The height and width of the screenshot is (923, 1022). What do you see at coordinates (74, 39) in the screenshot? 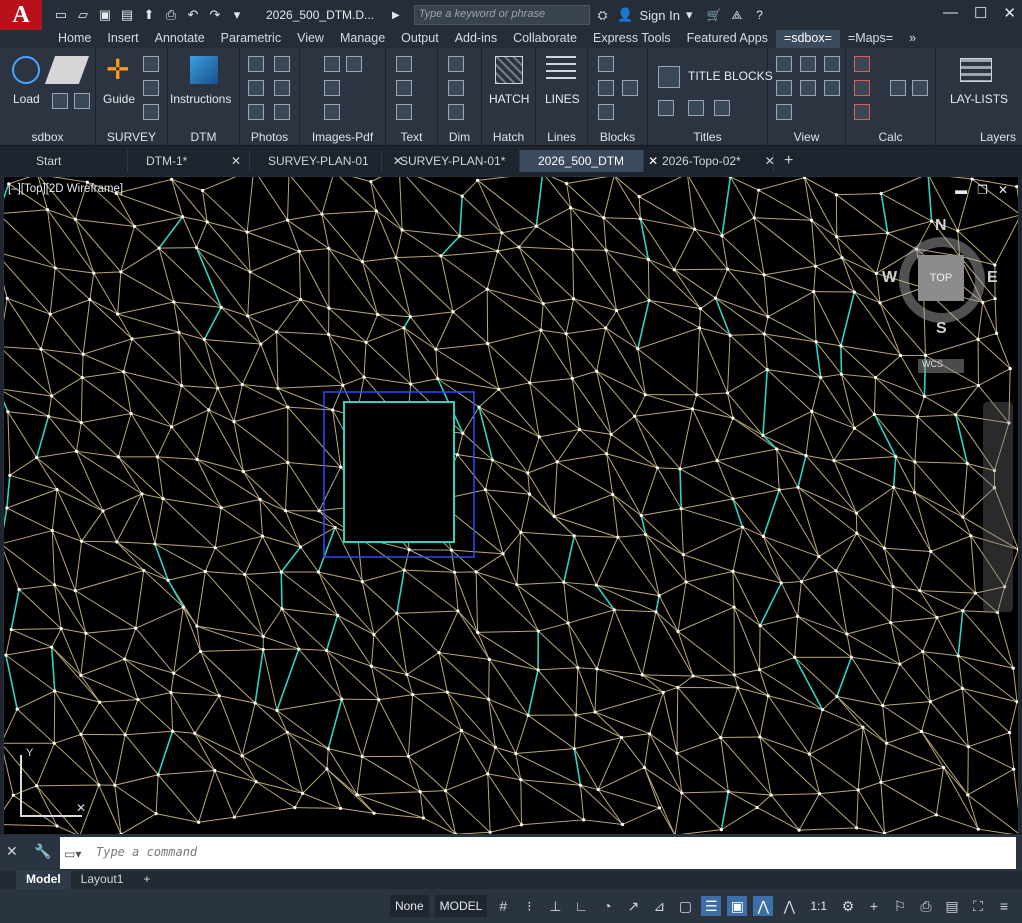
I see `tab-home: Home` at bounding box center [74, 39].